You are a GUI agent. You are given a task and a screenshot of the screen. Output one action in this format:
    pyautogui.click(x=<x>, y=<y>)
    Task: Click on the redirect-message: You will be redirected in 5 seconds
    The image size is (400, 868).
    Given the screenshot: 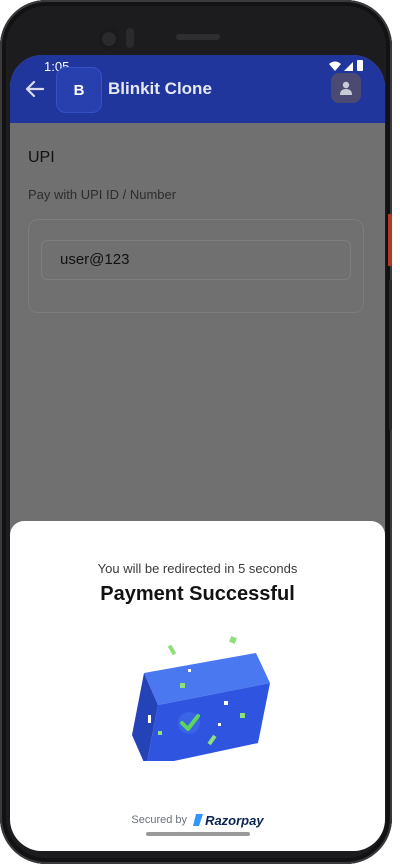 What is the action you would take?
    pyautogui.click(x=197, y=568)
    